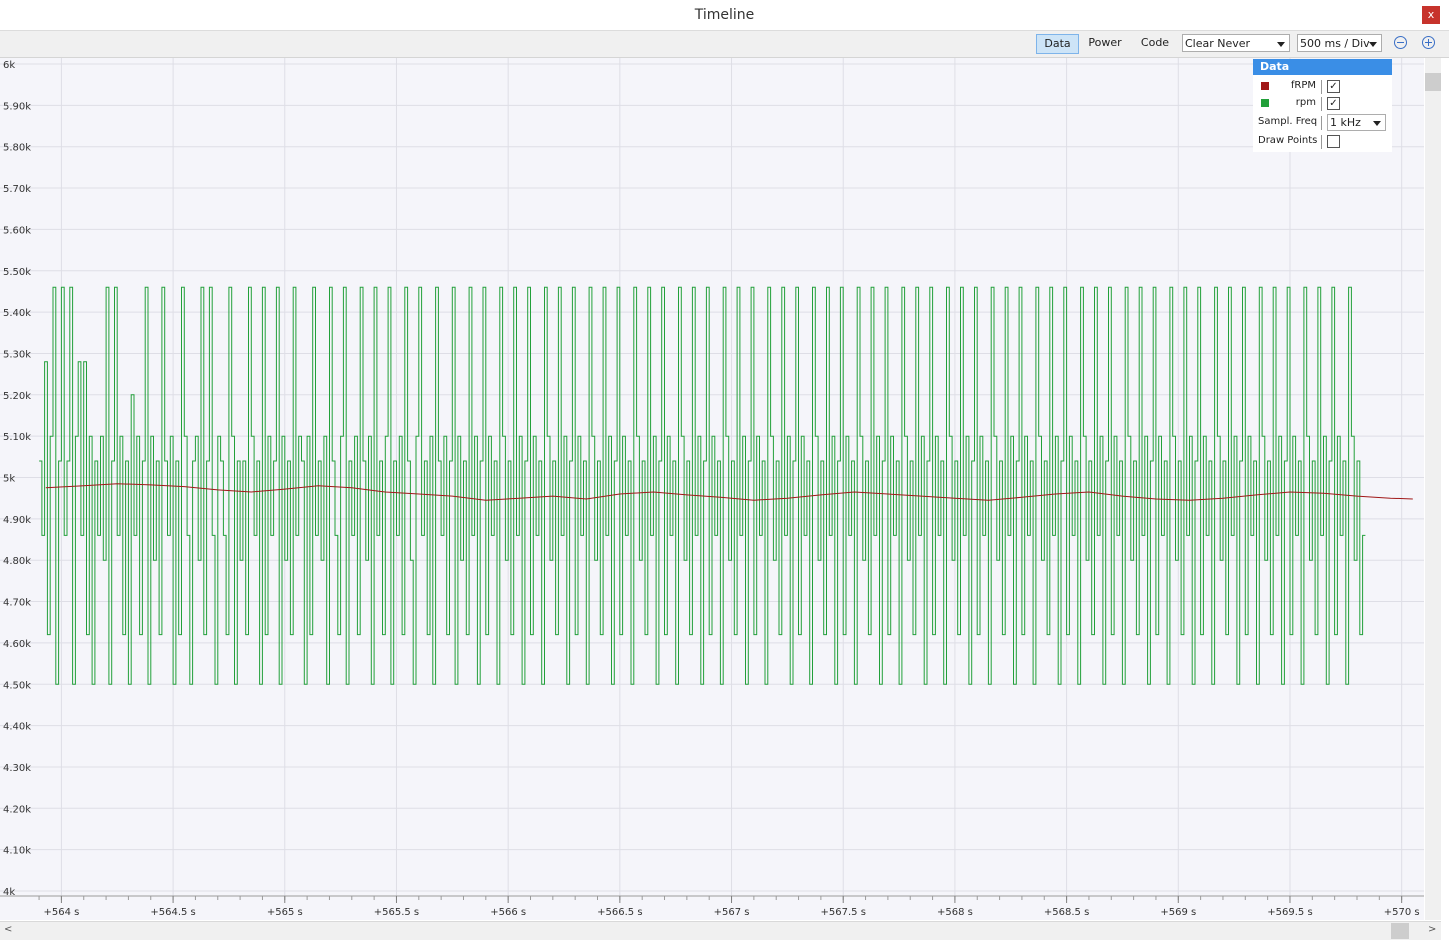 The height and width of the screenshot is (947, 1449). Describe the element at coordinates (17, 230) in the screenshot. I see `y-tick-label: 5.60k` at that location.